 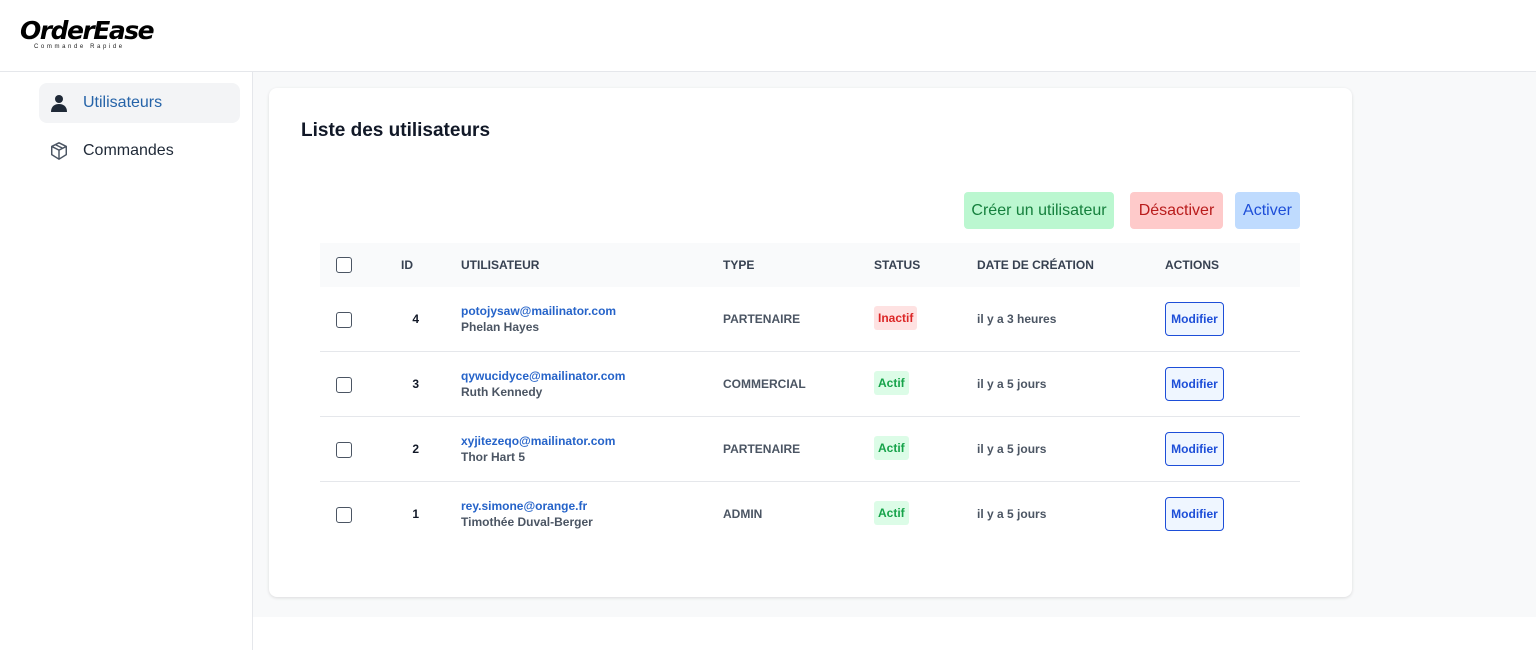 I want to click on user-id: 3, so click(x=415, y=384).